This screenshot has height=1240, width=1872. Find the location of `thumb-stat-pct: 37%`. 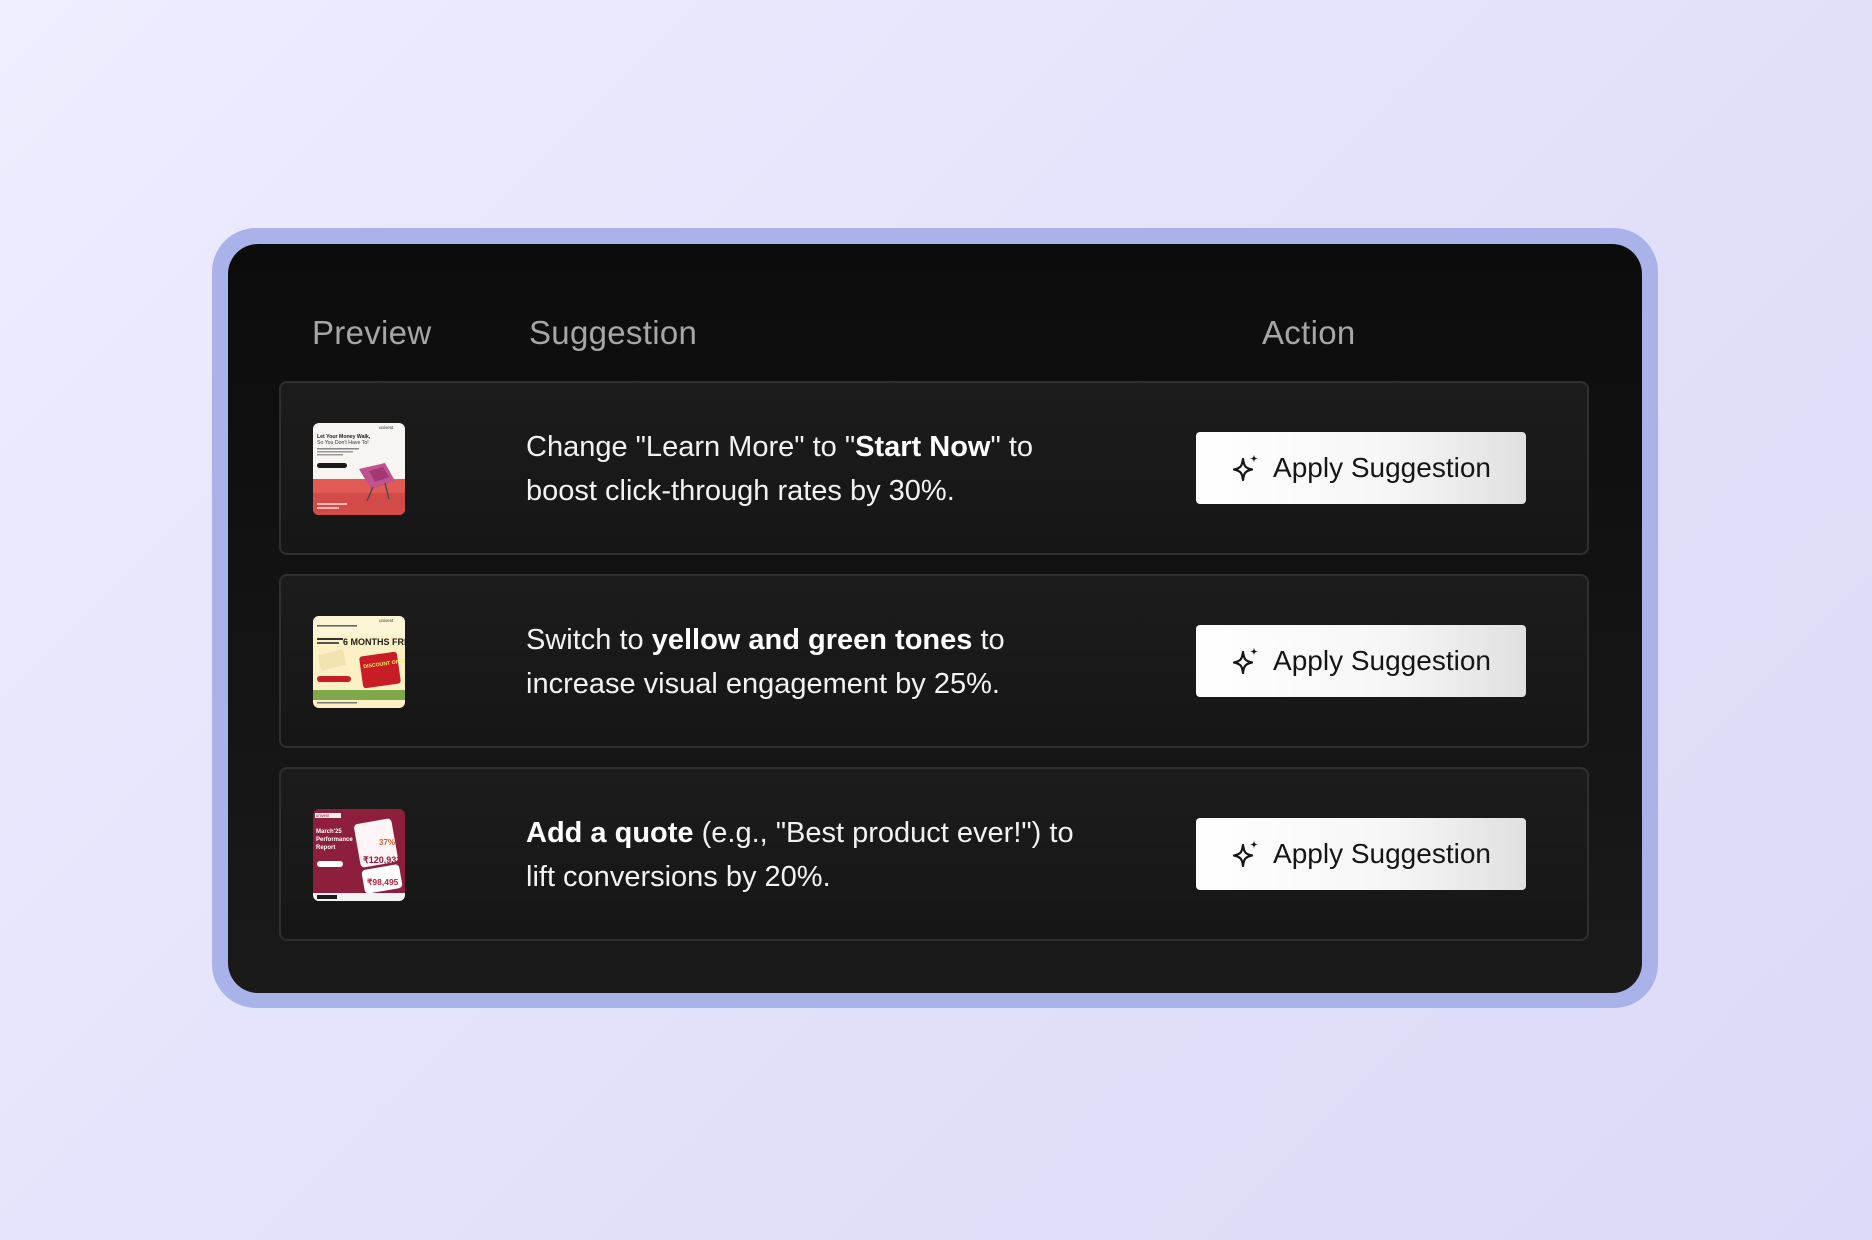

thumb-stat-pct: 37% is located at coordinates (387, 842).